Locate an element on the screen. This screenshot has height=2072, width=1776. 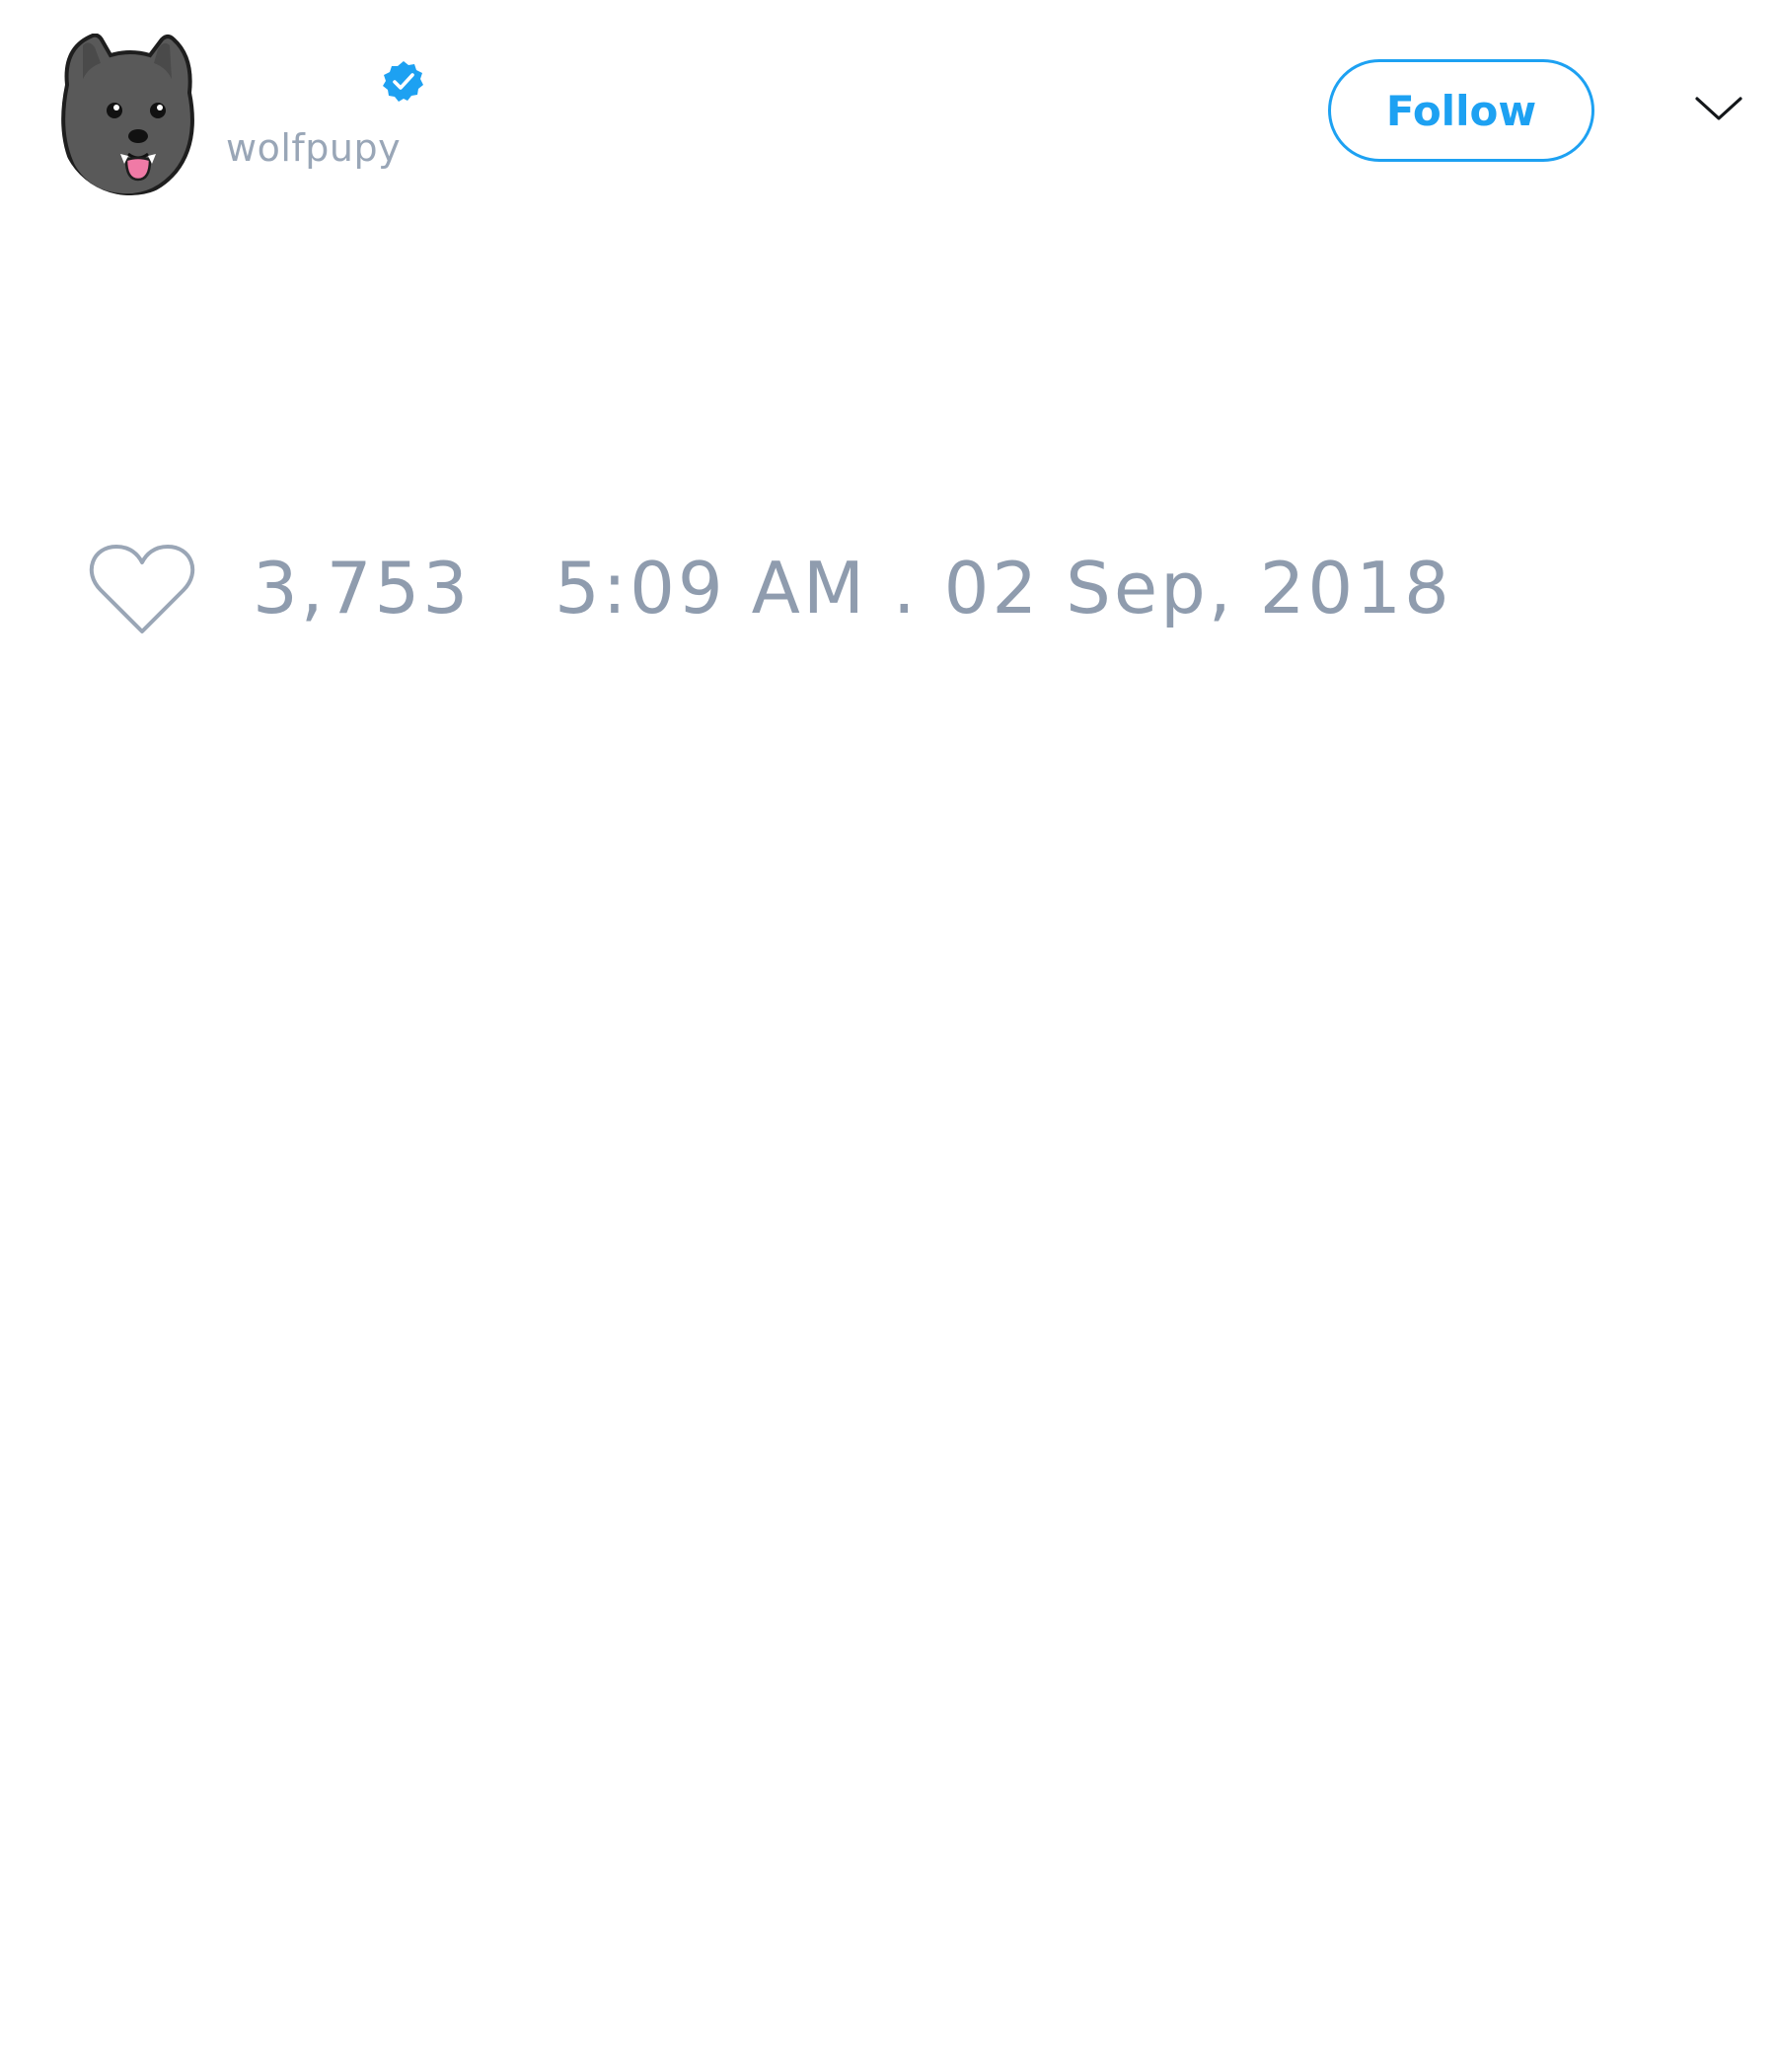
chevron-down-icon is located at coordinates (1719, 109).